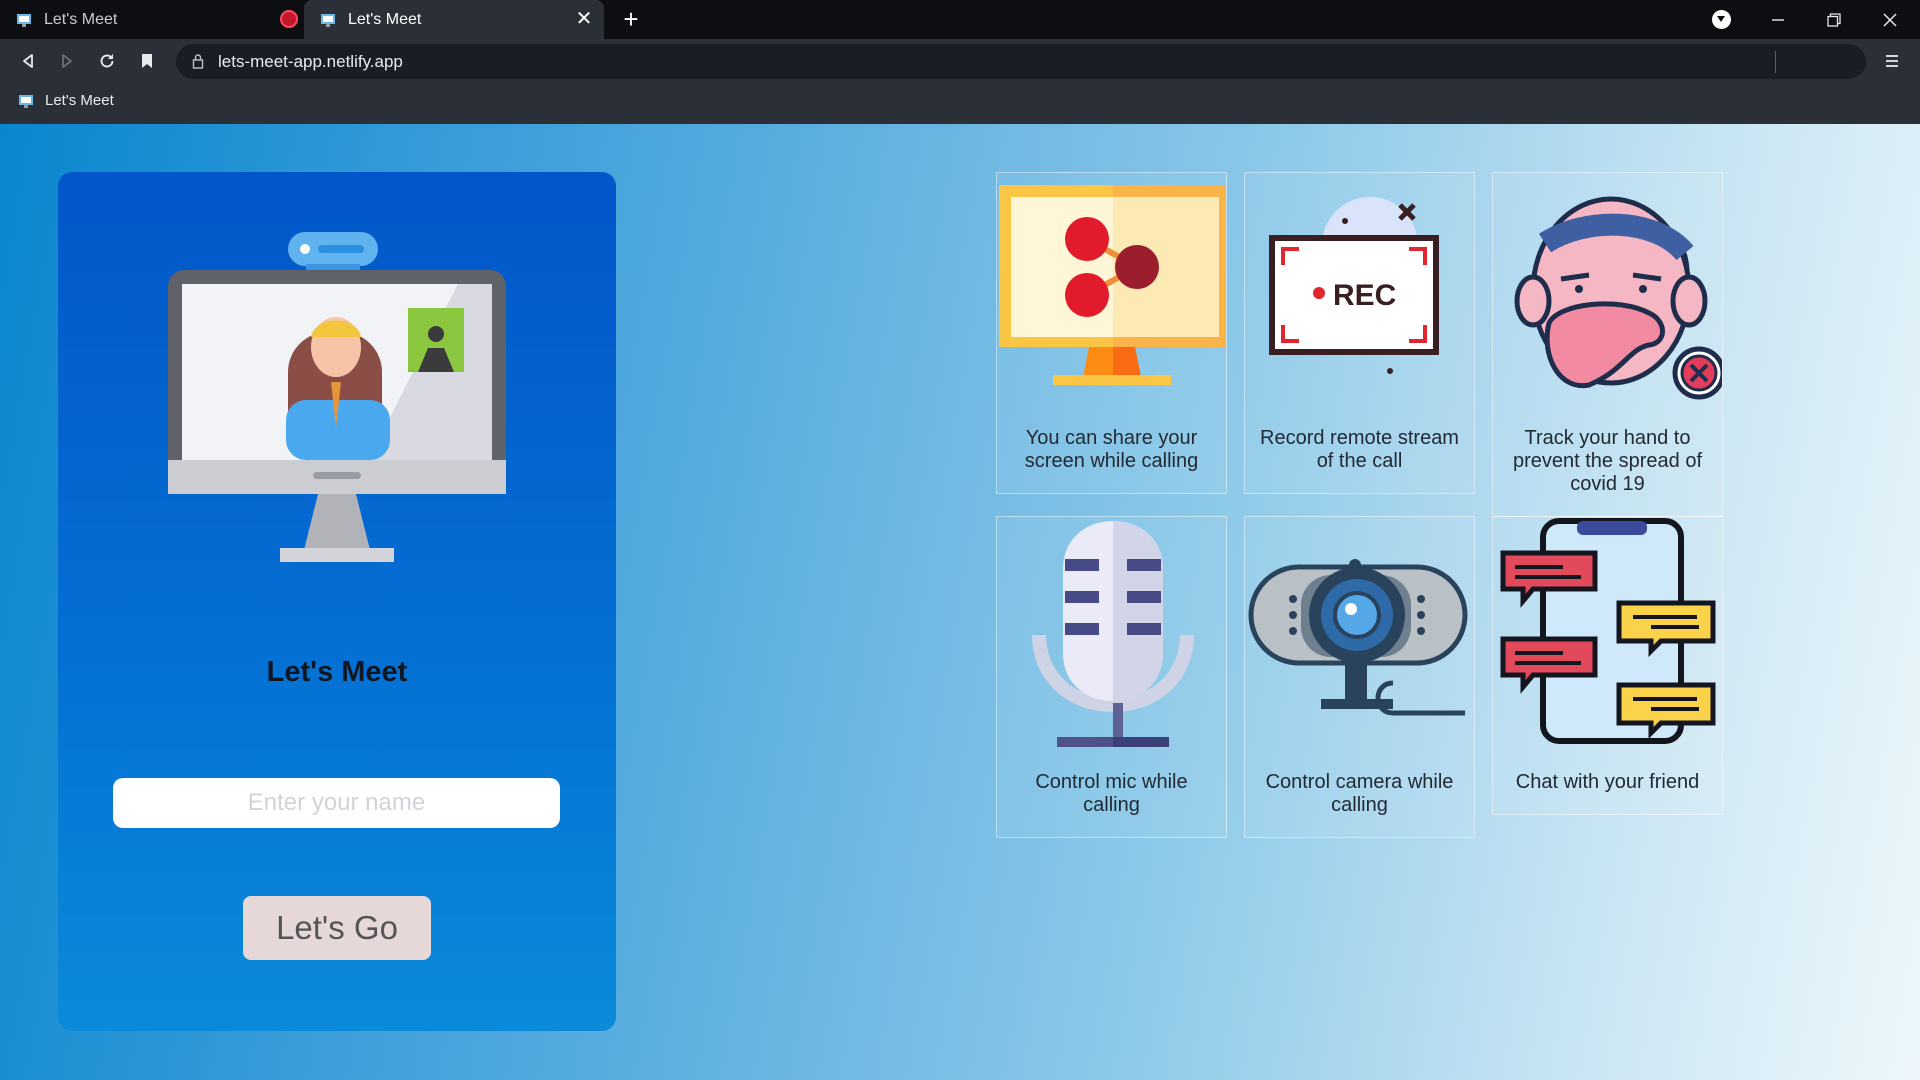  Describe the element at coordinates (1111, 449) in the screenshot. I see `feature-caption: You can share your screen while calling` at that location.